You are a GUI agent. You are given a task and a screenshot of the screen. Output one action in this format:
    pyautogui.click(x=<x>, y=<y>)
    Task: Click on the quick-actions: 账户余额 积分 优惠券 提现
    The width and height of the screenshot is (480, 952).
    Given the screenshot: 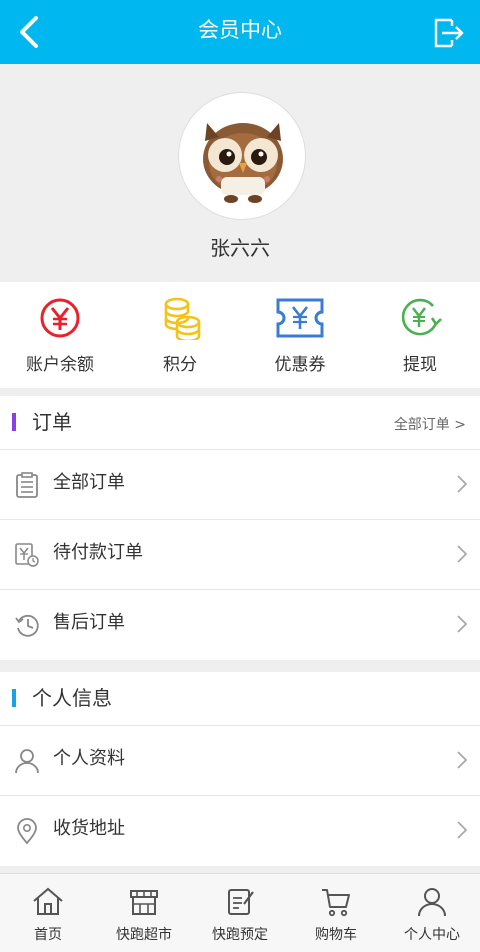 What is the action you would take?
    pyautogui.click(x=240, y=335)
    